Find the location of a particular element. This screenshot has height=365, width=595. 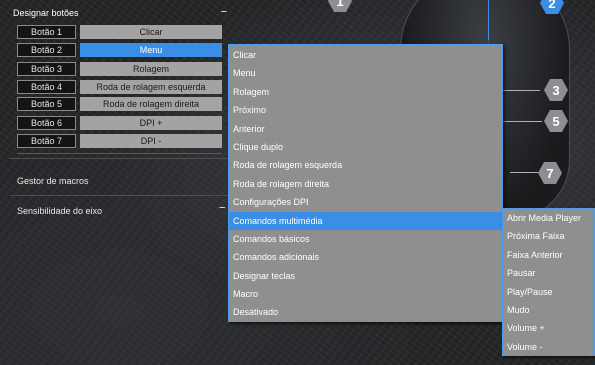

menu-item-scroll-left: Roda de rolagem esquerda is located at coordinates (365, 165).